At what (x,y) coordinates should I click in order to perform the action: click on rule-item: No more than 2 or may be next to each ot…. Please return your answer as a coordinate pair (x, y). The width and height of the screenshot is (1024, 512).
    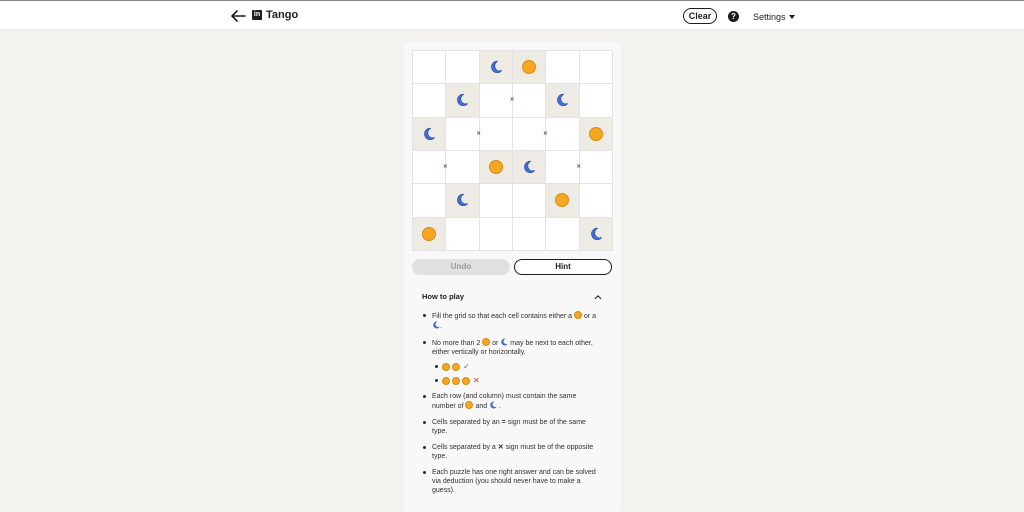
    Looking at the image, I should click on (512, 361).